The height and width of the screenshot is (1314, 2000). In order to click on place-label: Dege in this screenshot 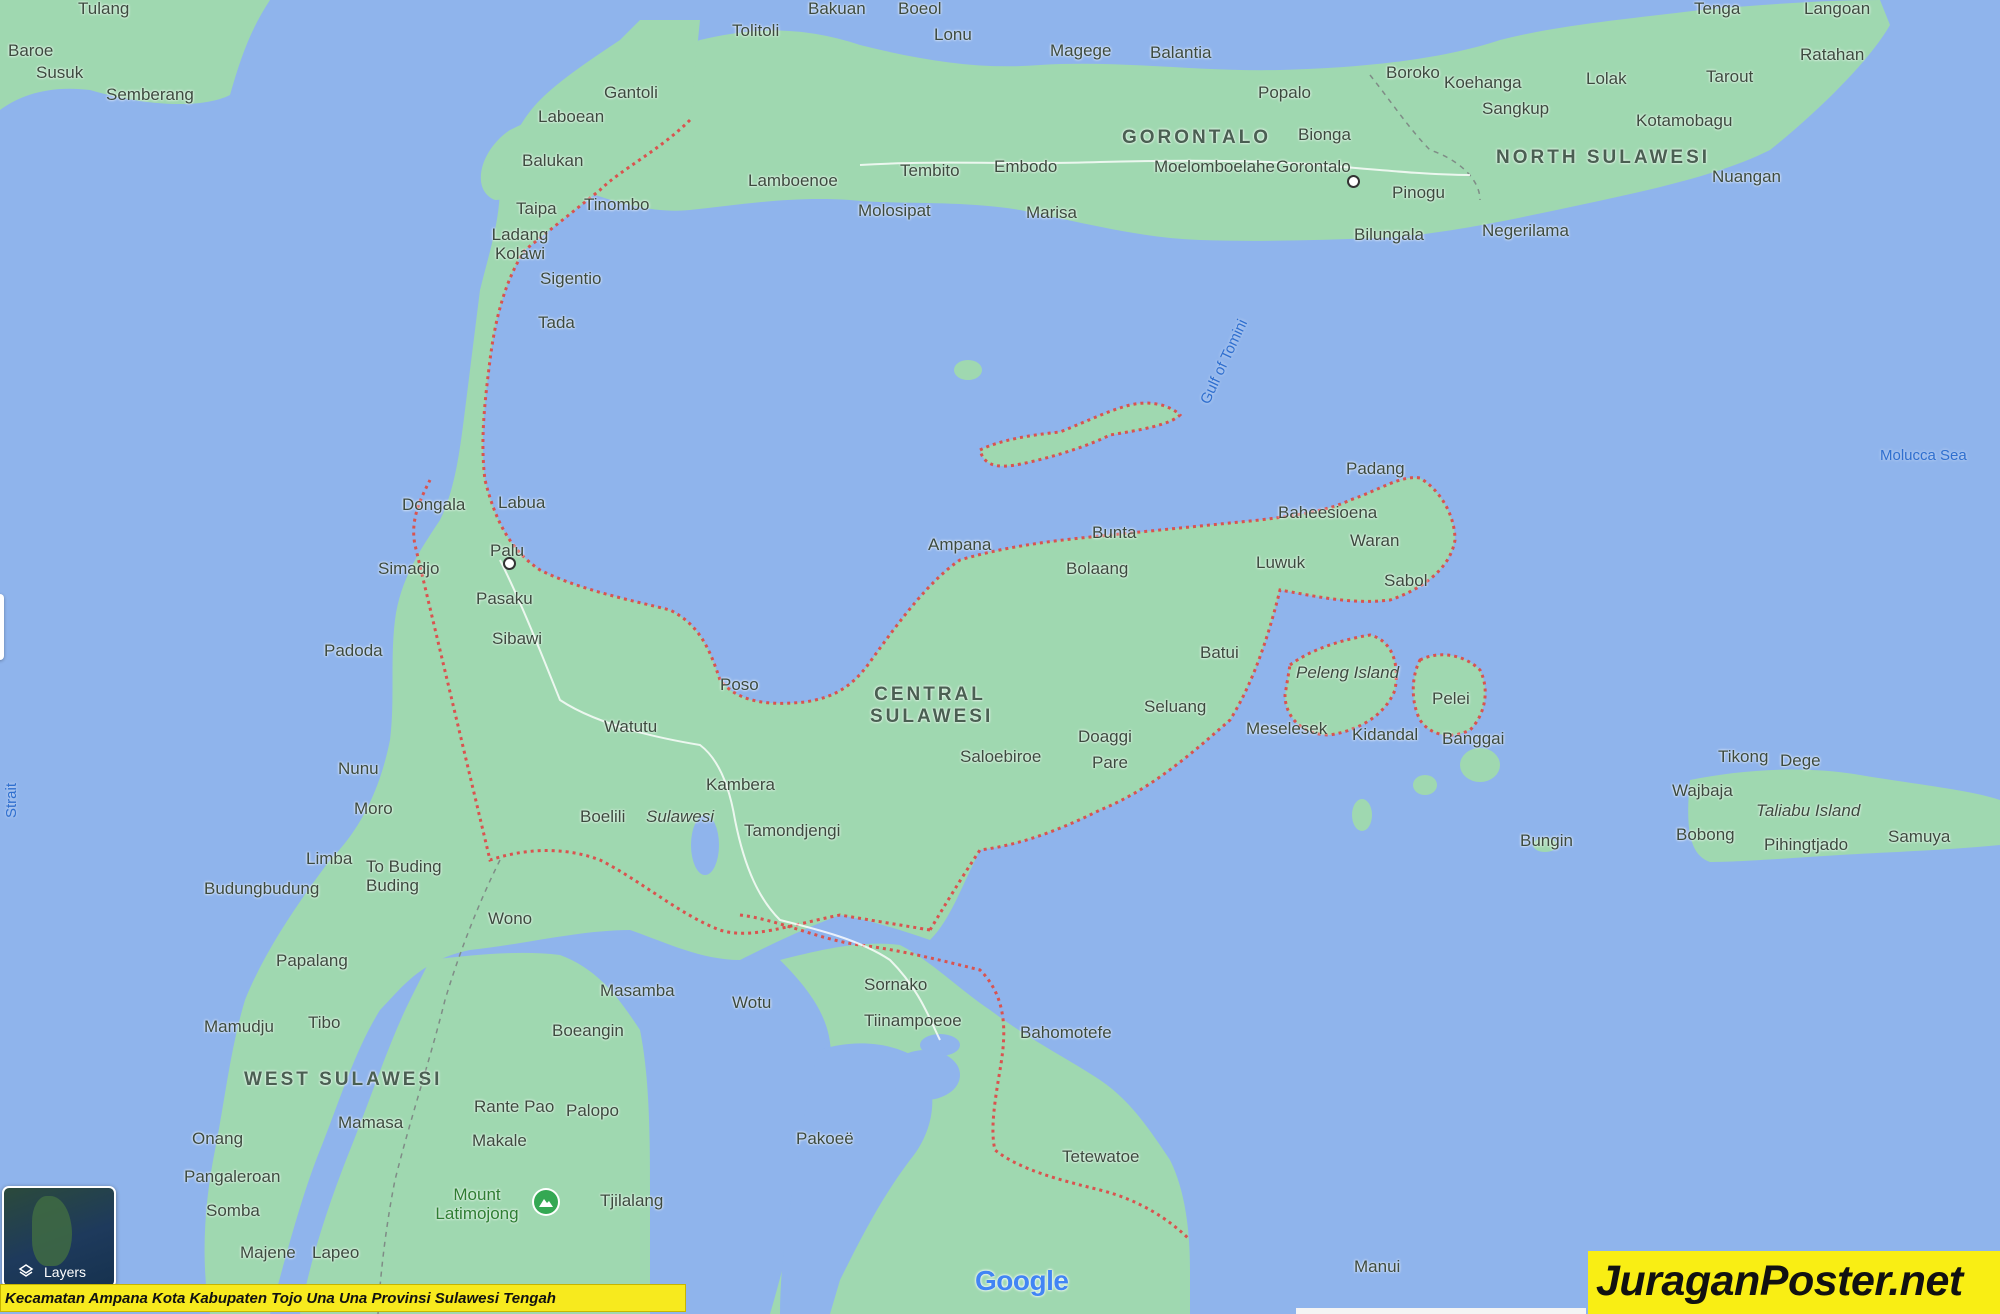, I will do `click(1800, 760)`.